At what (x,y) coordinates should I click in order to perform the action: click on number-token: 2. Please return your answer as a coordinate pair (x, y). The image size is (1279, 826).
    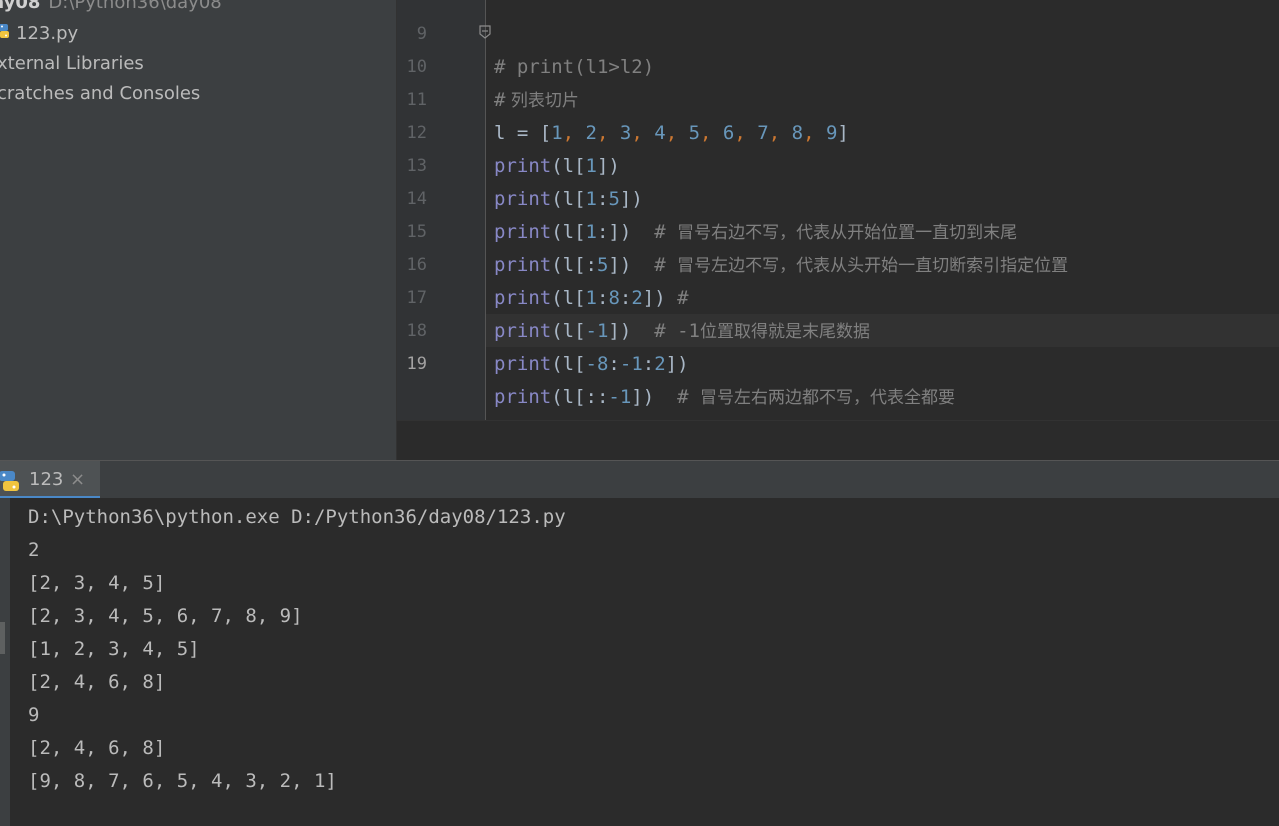
    Looking at the image, I should click on (660, 364).